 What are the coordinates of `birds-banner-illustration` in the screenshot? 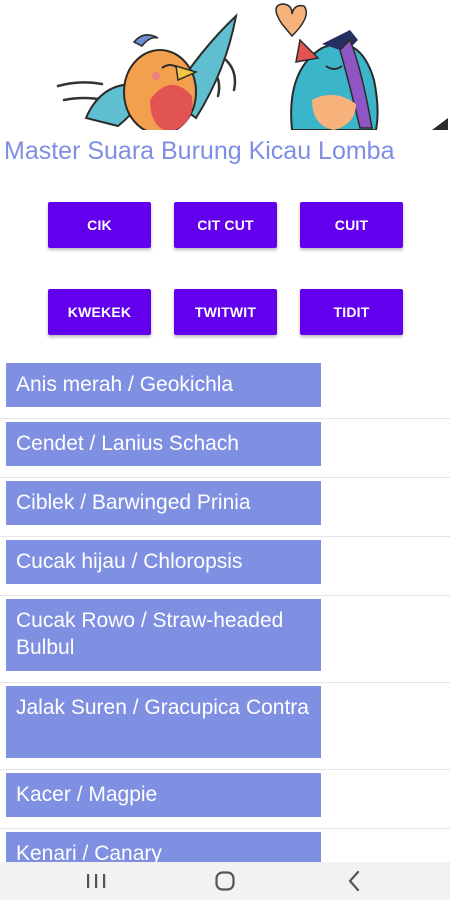 It's located at (252, 66).